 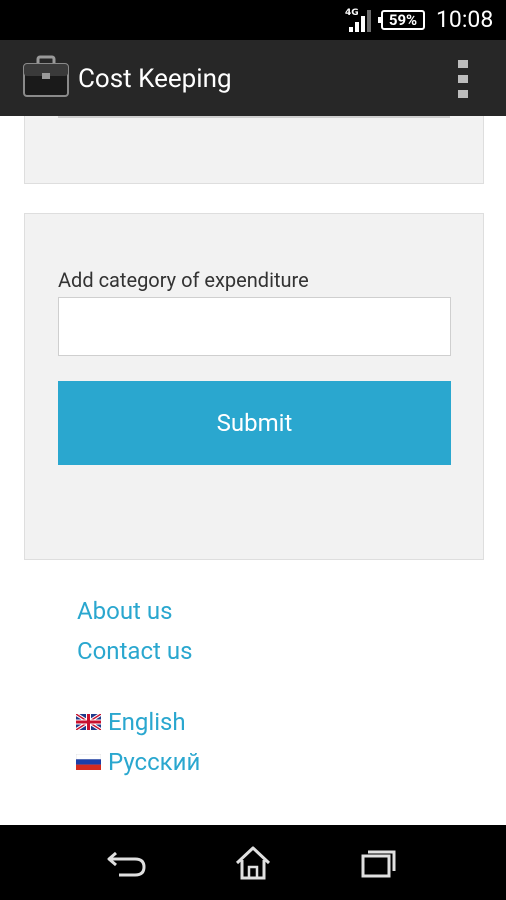 What do you see at coordinates (88, 722) in the screenshot?
I see `uk-flag-icon` at bounding box center [88, 722].